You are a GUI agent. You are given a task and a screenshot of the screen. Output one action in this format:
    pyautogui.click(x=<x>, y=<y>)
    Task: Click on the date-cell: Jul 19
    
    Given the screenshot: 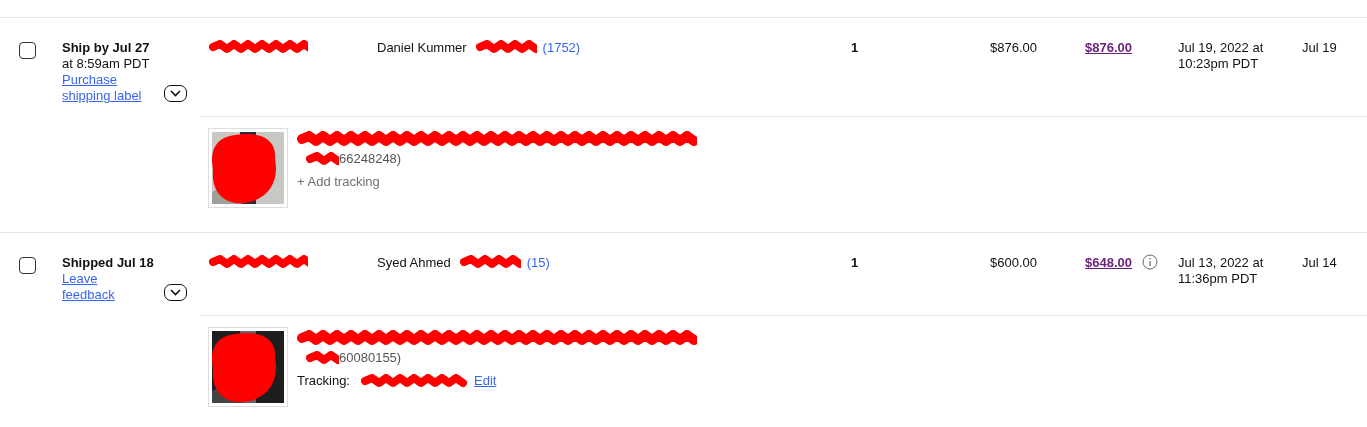 What is the action you would take?
    pyautogui.click(x=1319, y=47)
    